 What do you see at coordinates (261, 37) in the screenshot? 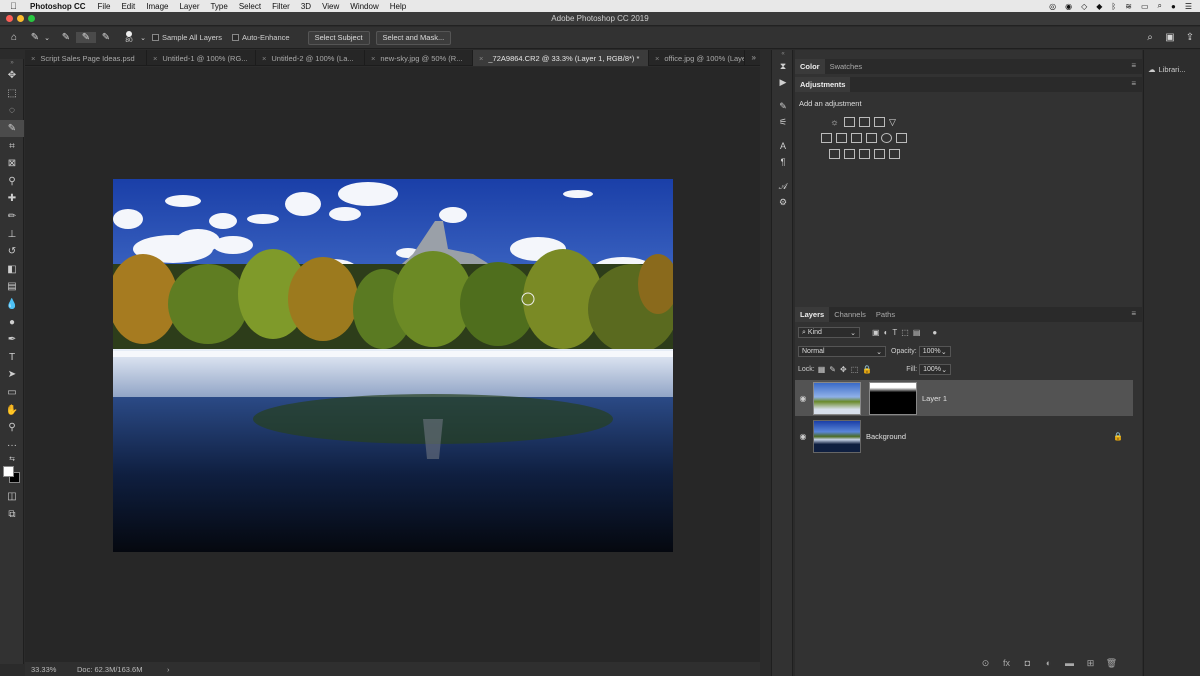
I see `auto-enhance-checkbox: Auto-Enhance` at bounding box center [261, 37].